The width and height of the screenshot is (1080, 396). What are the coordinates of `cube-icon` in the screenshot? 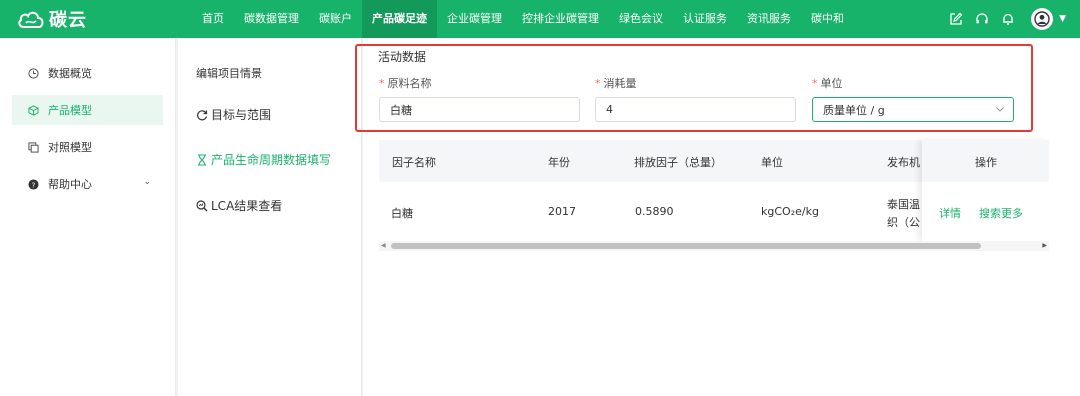 It's located at (33, 110).